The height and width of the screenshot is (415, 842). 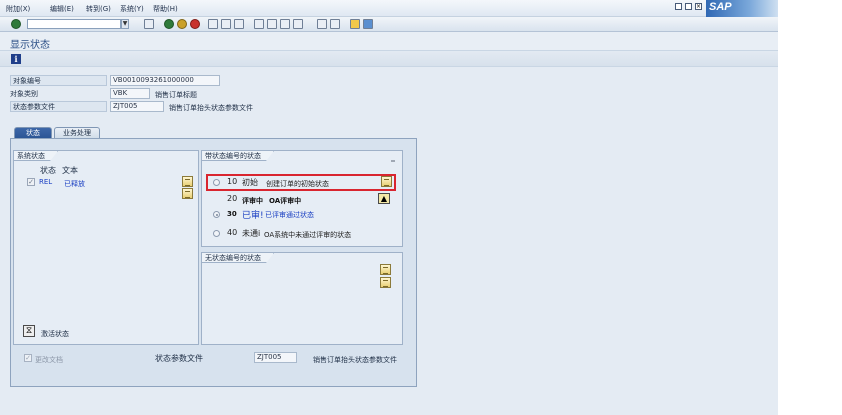 I want to click on cancel-icon, so click(x=195, y=24).